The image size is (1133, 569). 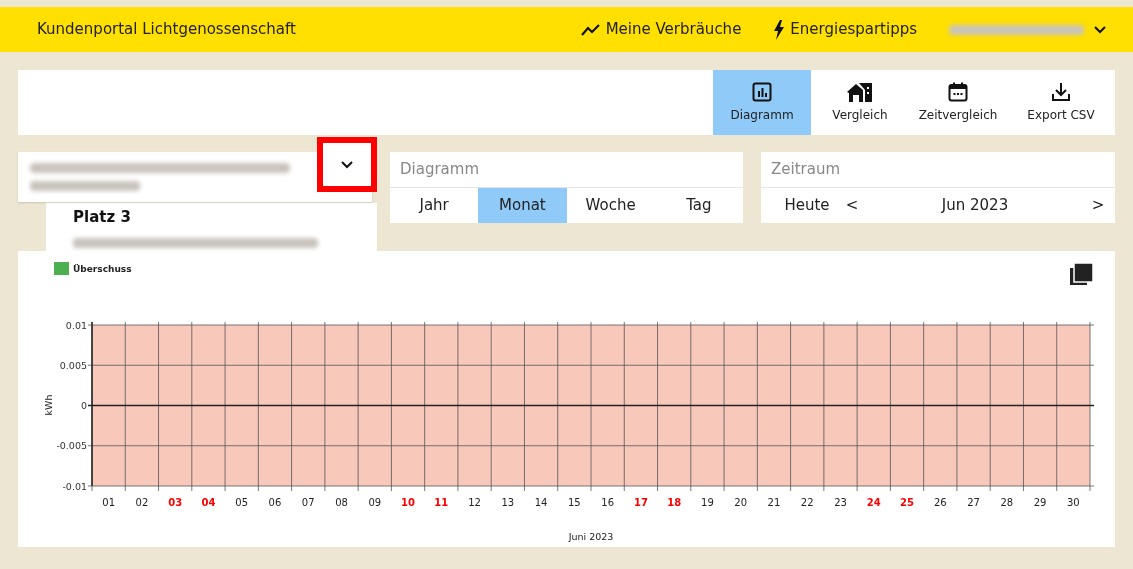 What do you see at coordinates (48, 405) in the screenshot?
I see `y-axis-label: kWh` at bounding box center [48, 405].